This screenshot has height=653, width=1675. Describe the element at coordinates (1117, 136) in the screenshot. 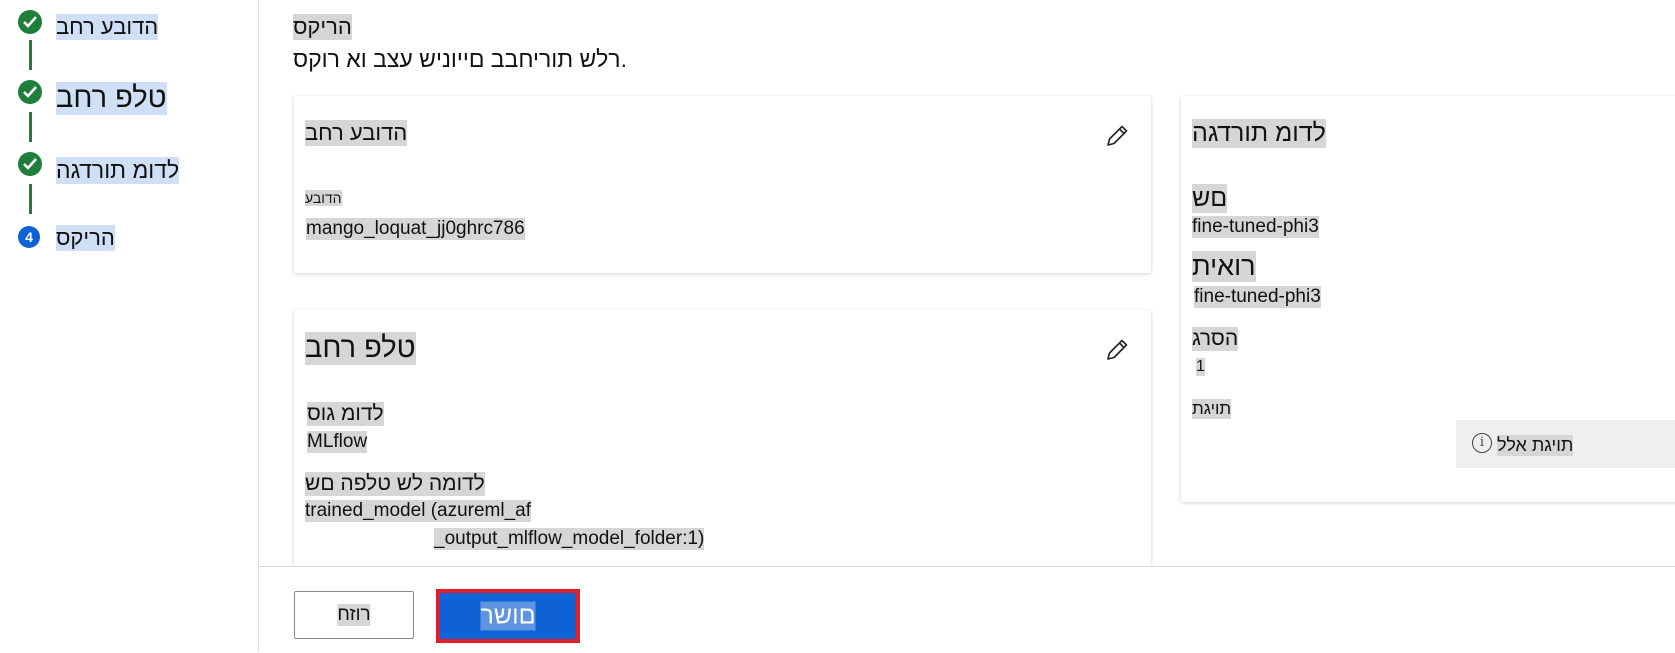

I see `edit-job-pencil-icon` at that location.